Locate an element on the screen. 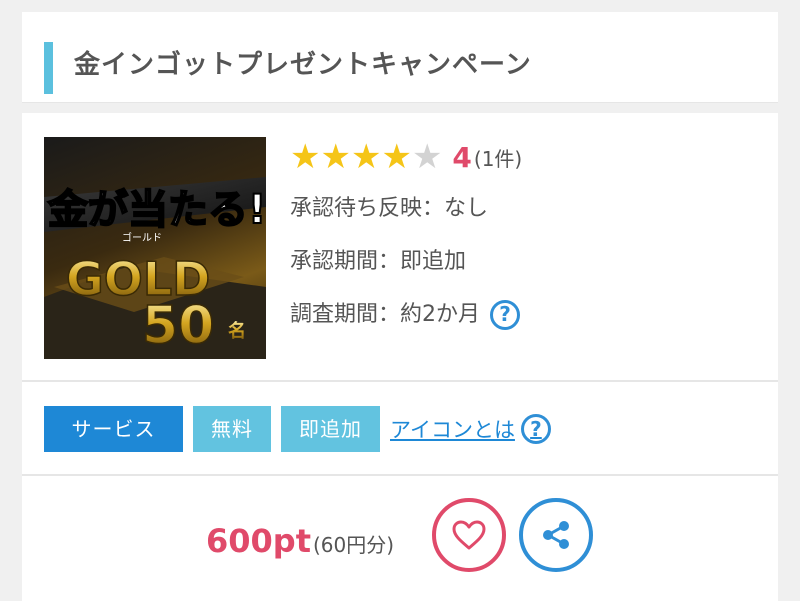  heart-icon is located at coordinates (469, 535).